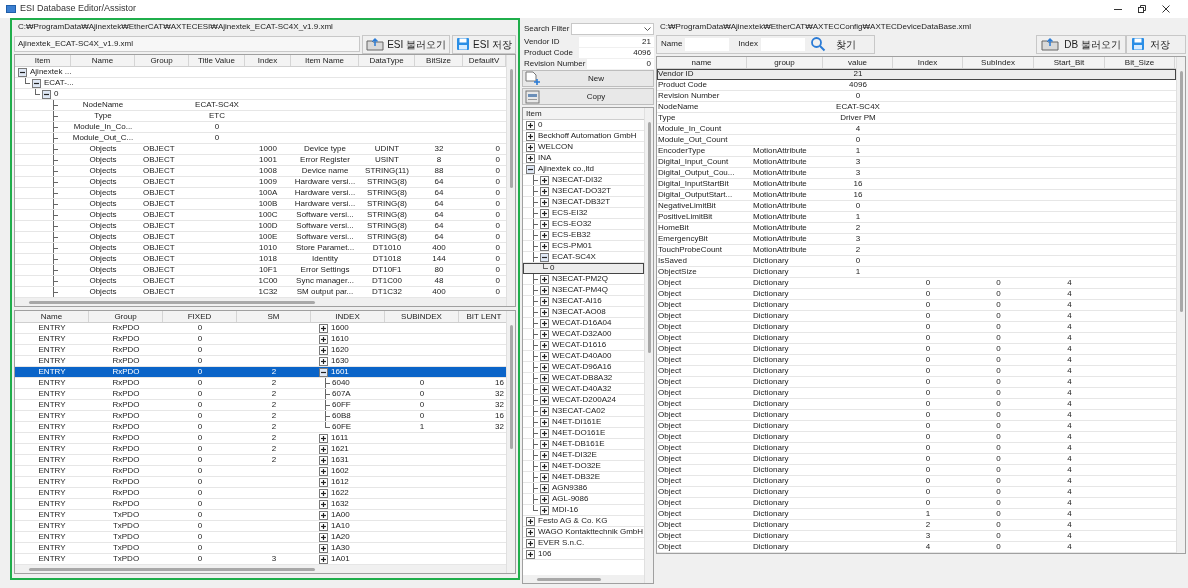  Describe the element at coordinates (583, 301) in the screenshot. I see `tree-item: N3ECAT-AI16` at that location.